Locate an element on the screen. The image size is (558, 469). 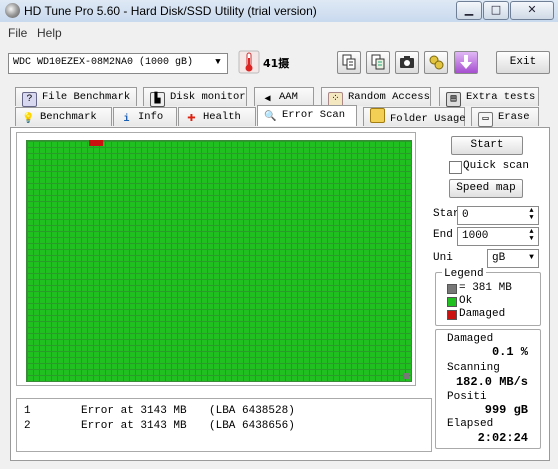
camera-icon is located at coordinates (407, 62).